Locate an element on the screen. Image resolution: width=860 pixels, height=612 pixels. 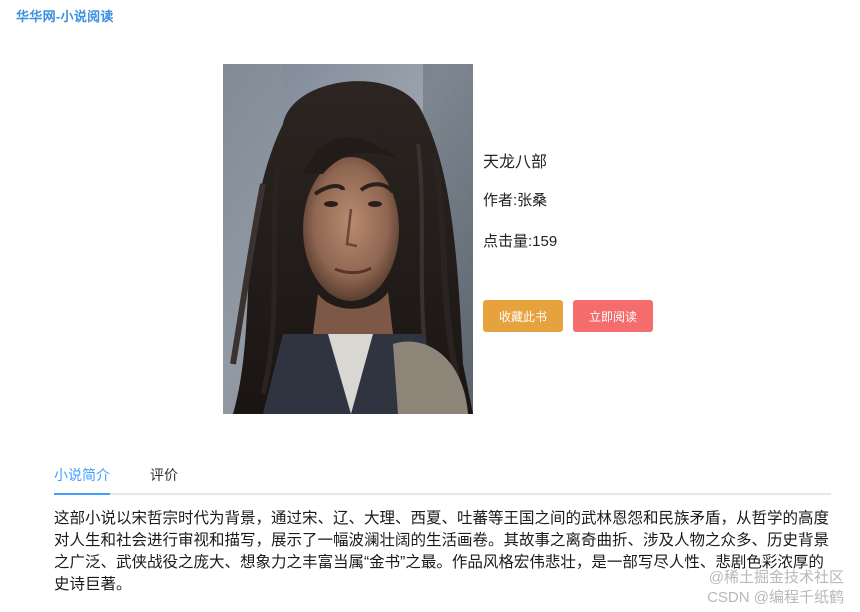
watermark-line-1: @稀土掘金技术社区 is located at coordinates (776, 577).